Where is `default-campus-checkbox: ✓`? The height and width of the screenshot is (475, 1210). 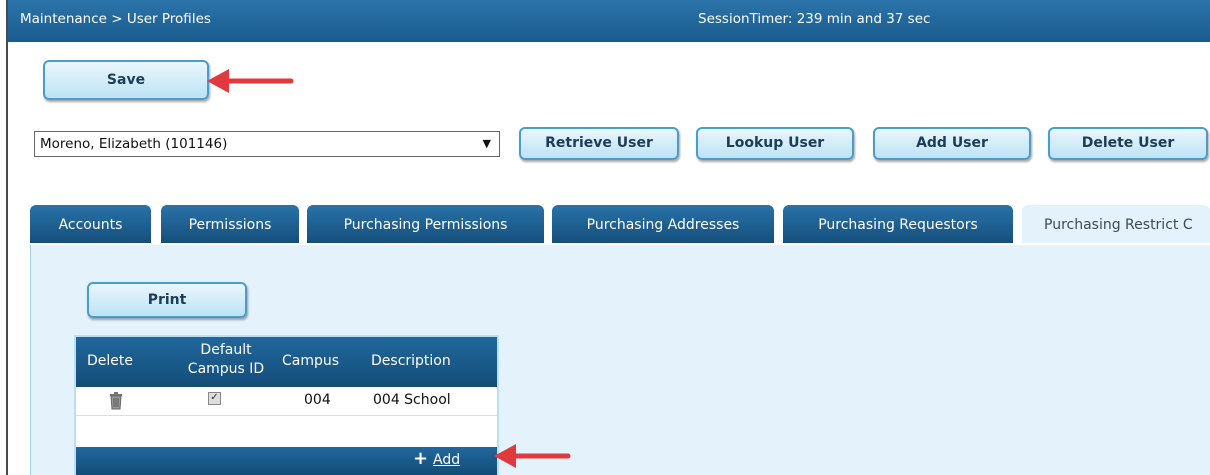 default-campus-checkbox: ✓ is located at coordinates (214, 398).